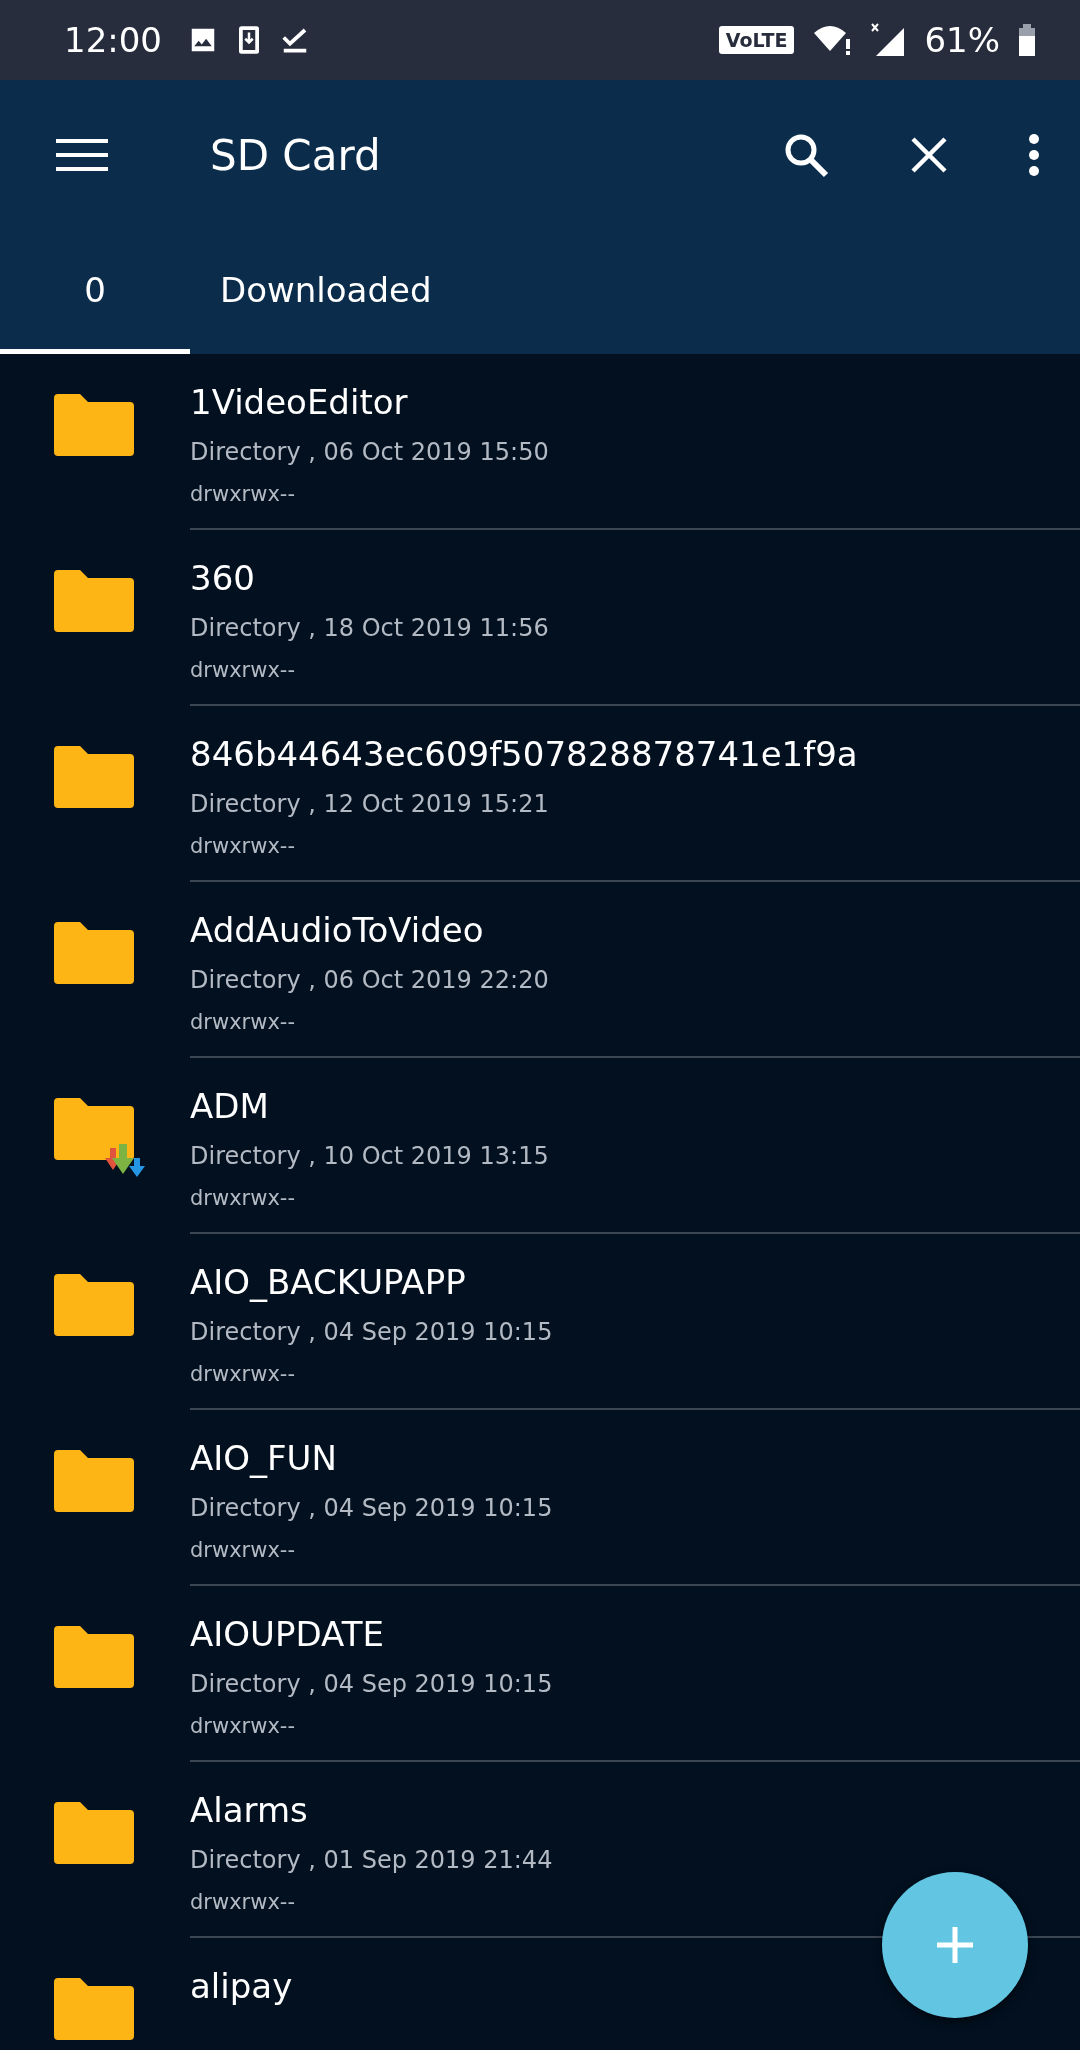 Image resolution: width=1080 pixels, height=2050 pixels. Describe the element at coordinates (635, 1106) in the screenshot. I see `folder-name: ADM` at that location.